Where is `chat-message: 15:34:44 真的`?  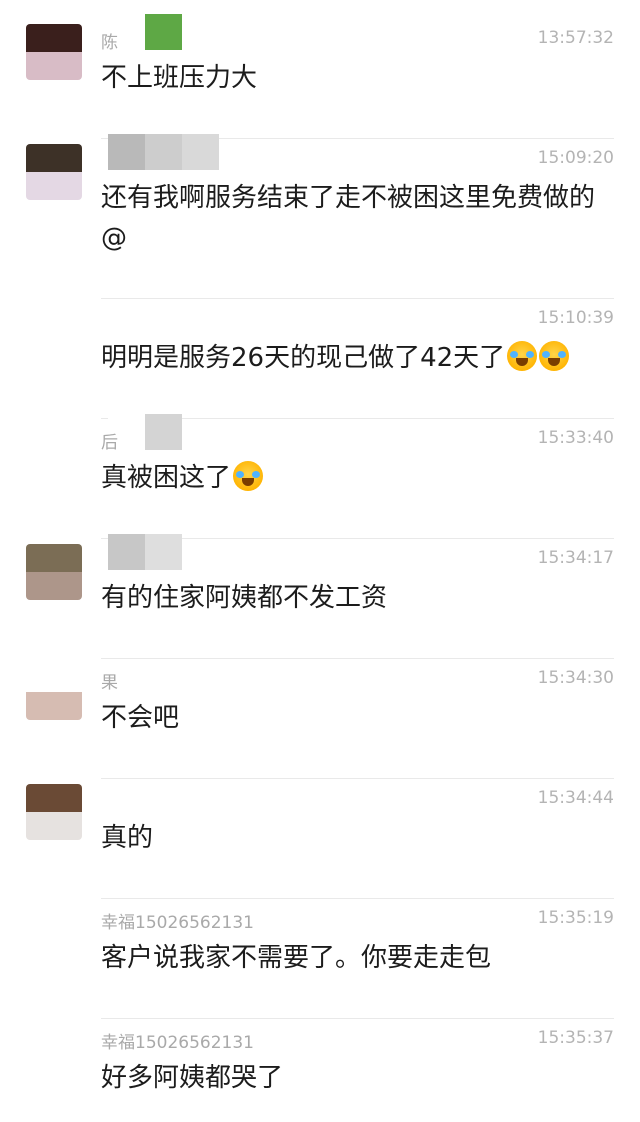
chat-message: 15:34:44 真的 is located at coordinates (320, 840).